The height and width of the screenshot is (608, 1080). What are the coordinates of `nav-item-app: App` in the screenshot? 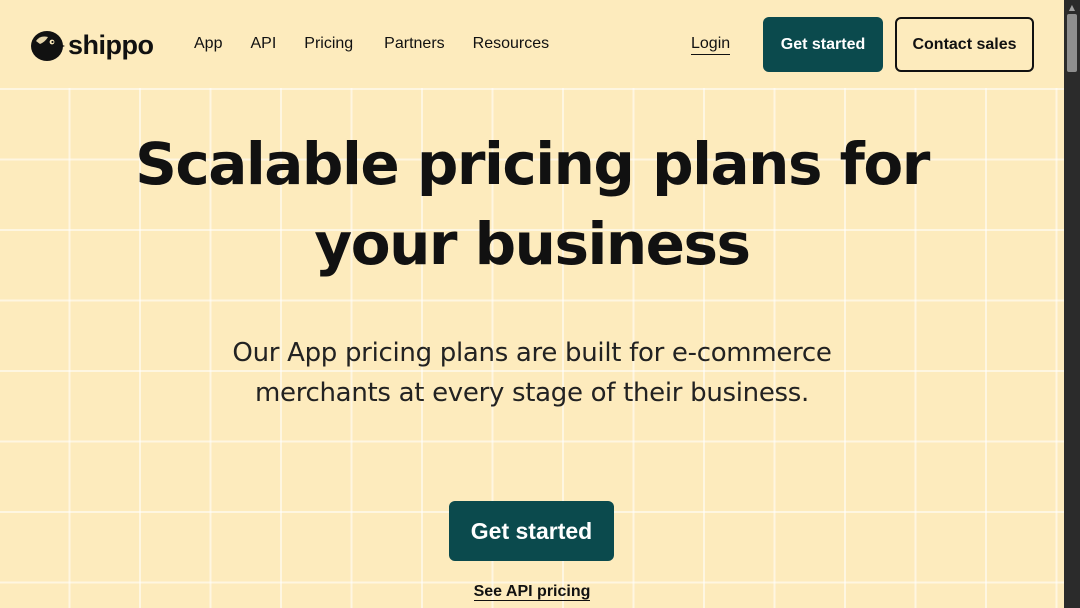 It's located at (208, 44).